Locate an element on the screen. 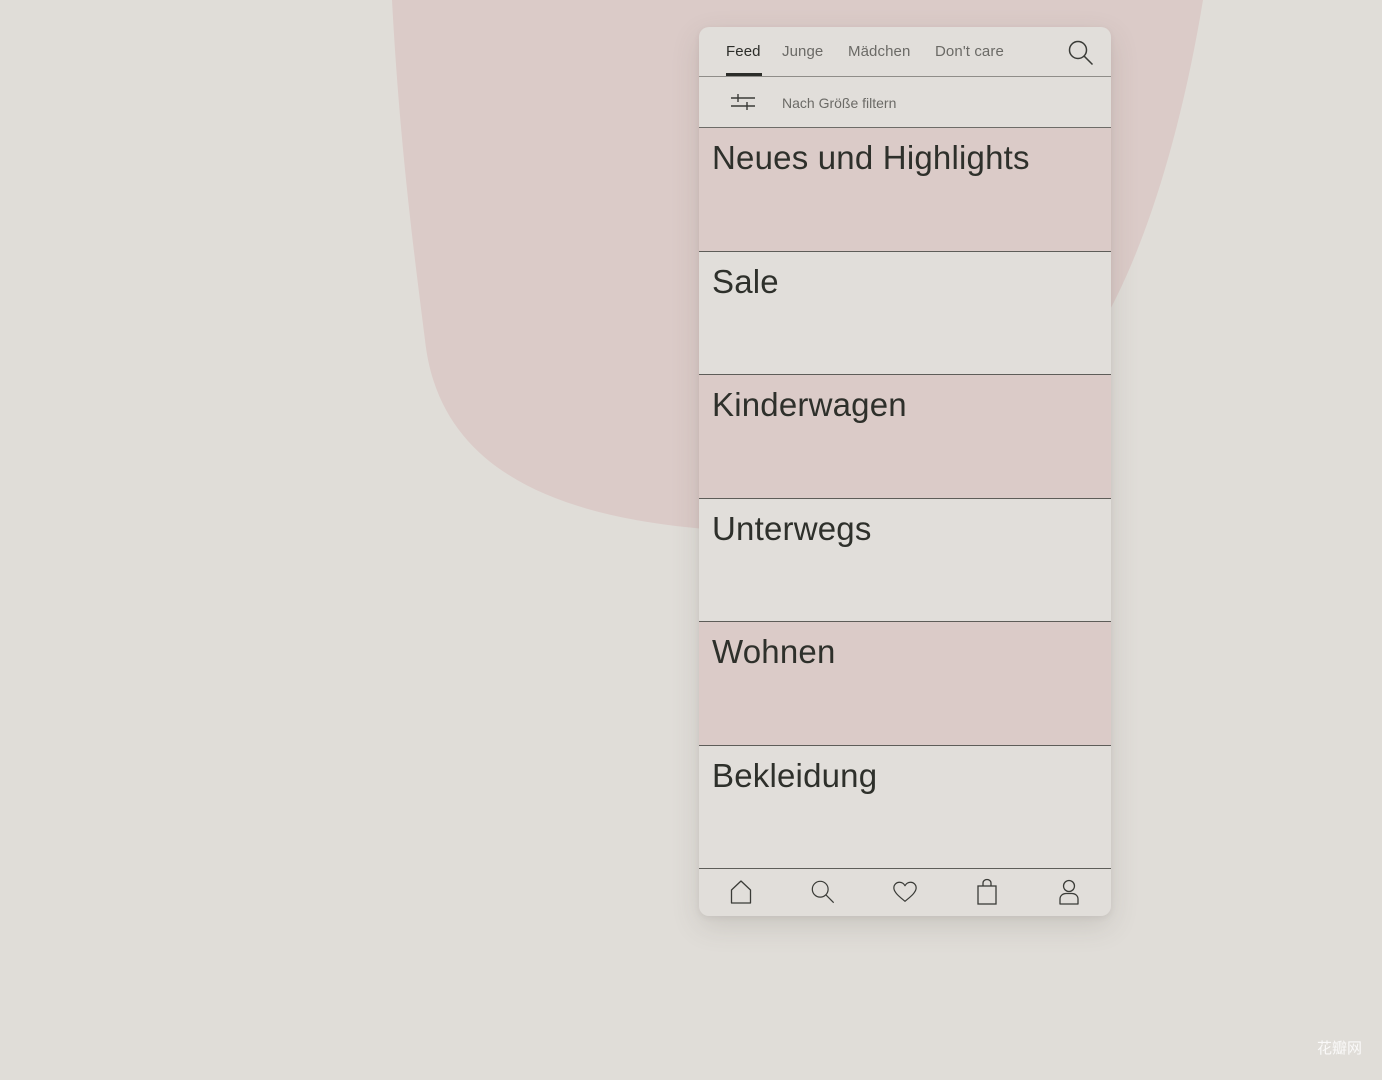  bottom-navigation is located at coordinates (905, 892).